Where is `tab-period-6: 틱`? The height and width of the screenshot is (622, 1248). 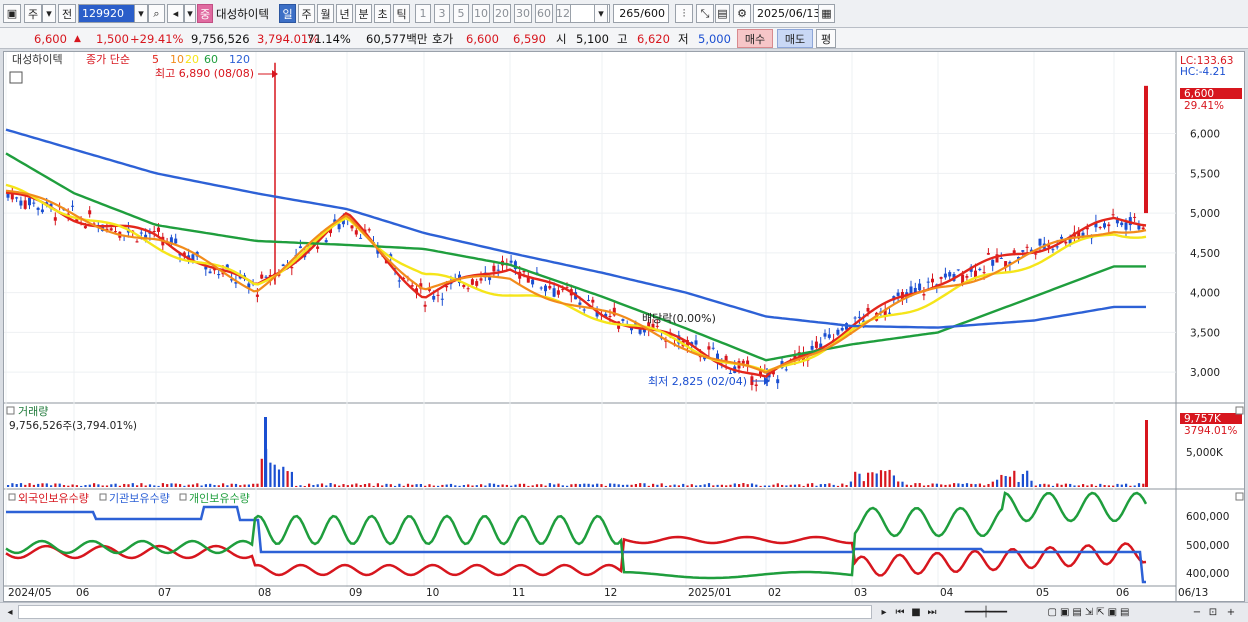 tab-period-6: 틱 is located at coordinates (401, 13).